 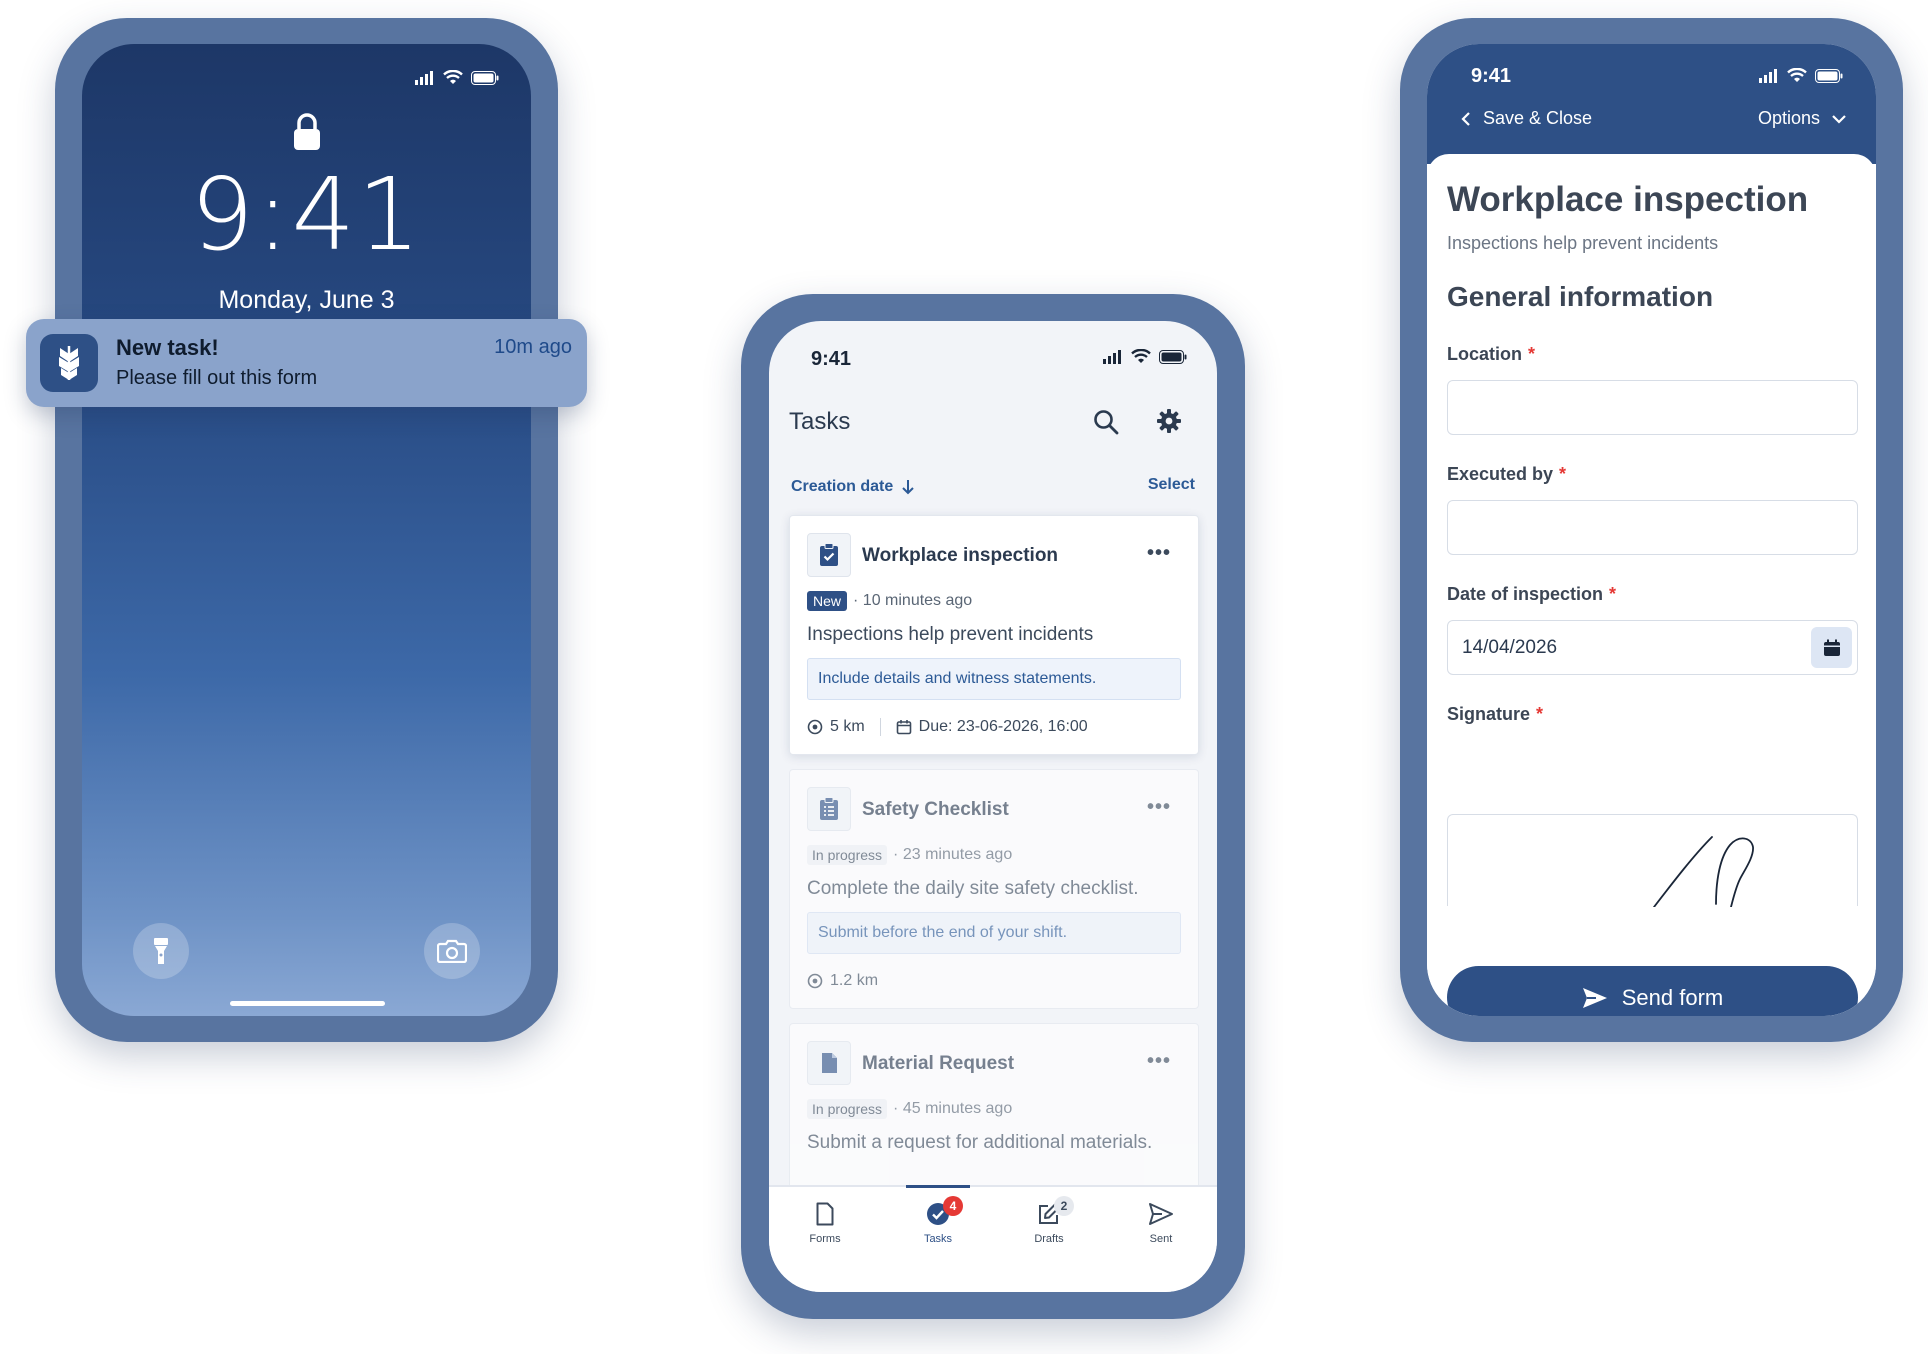 I want to click on task-distance: 1.2 km, so click(x=854, y=980).